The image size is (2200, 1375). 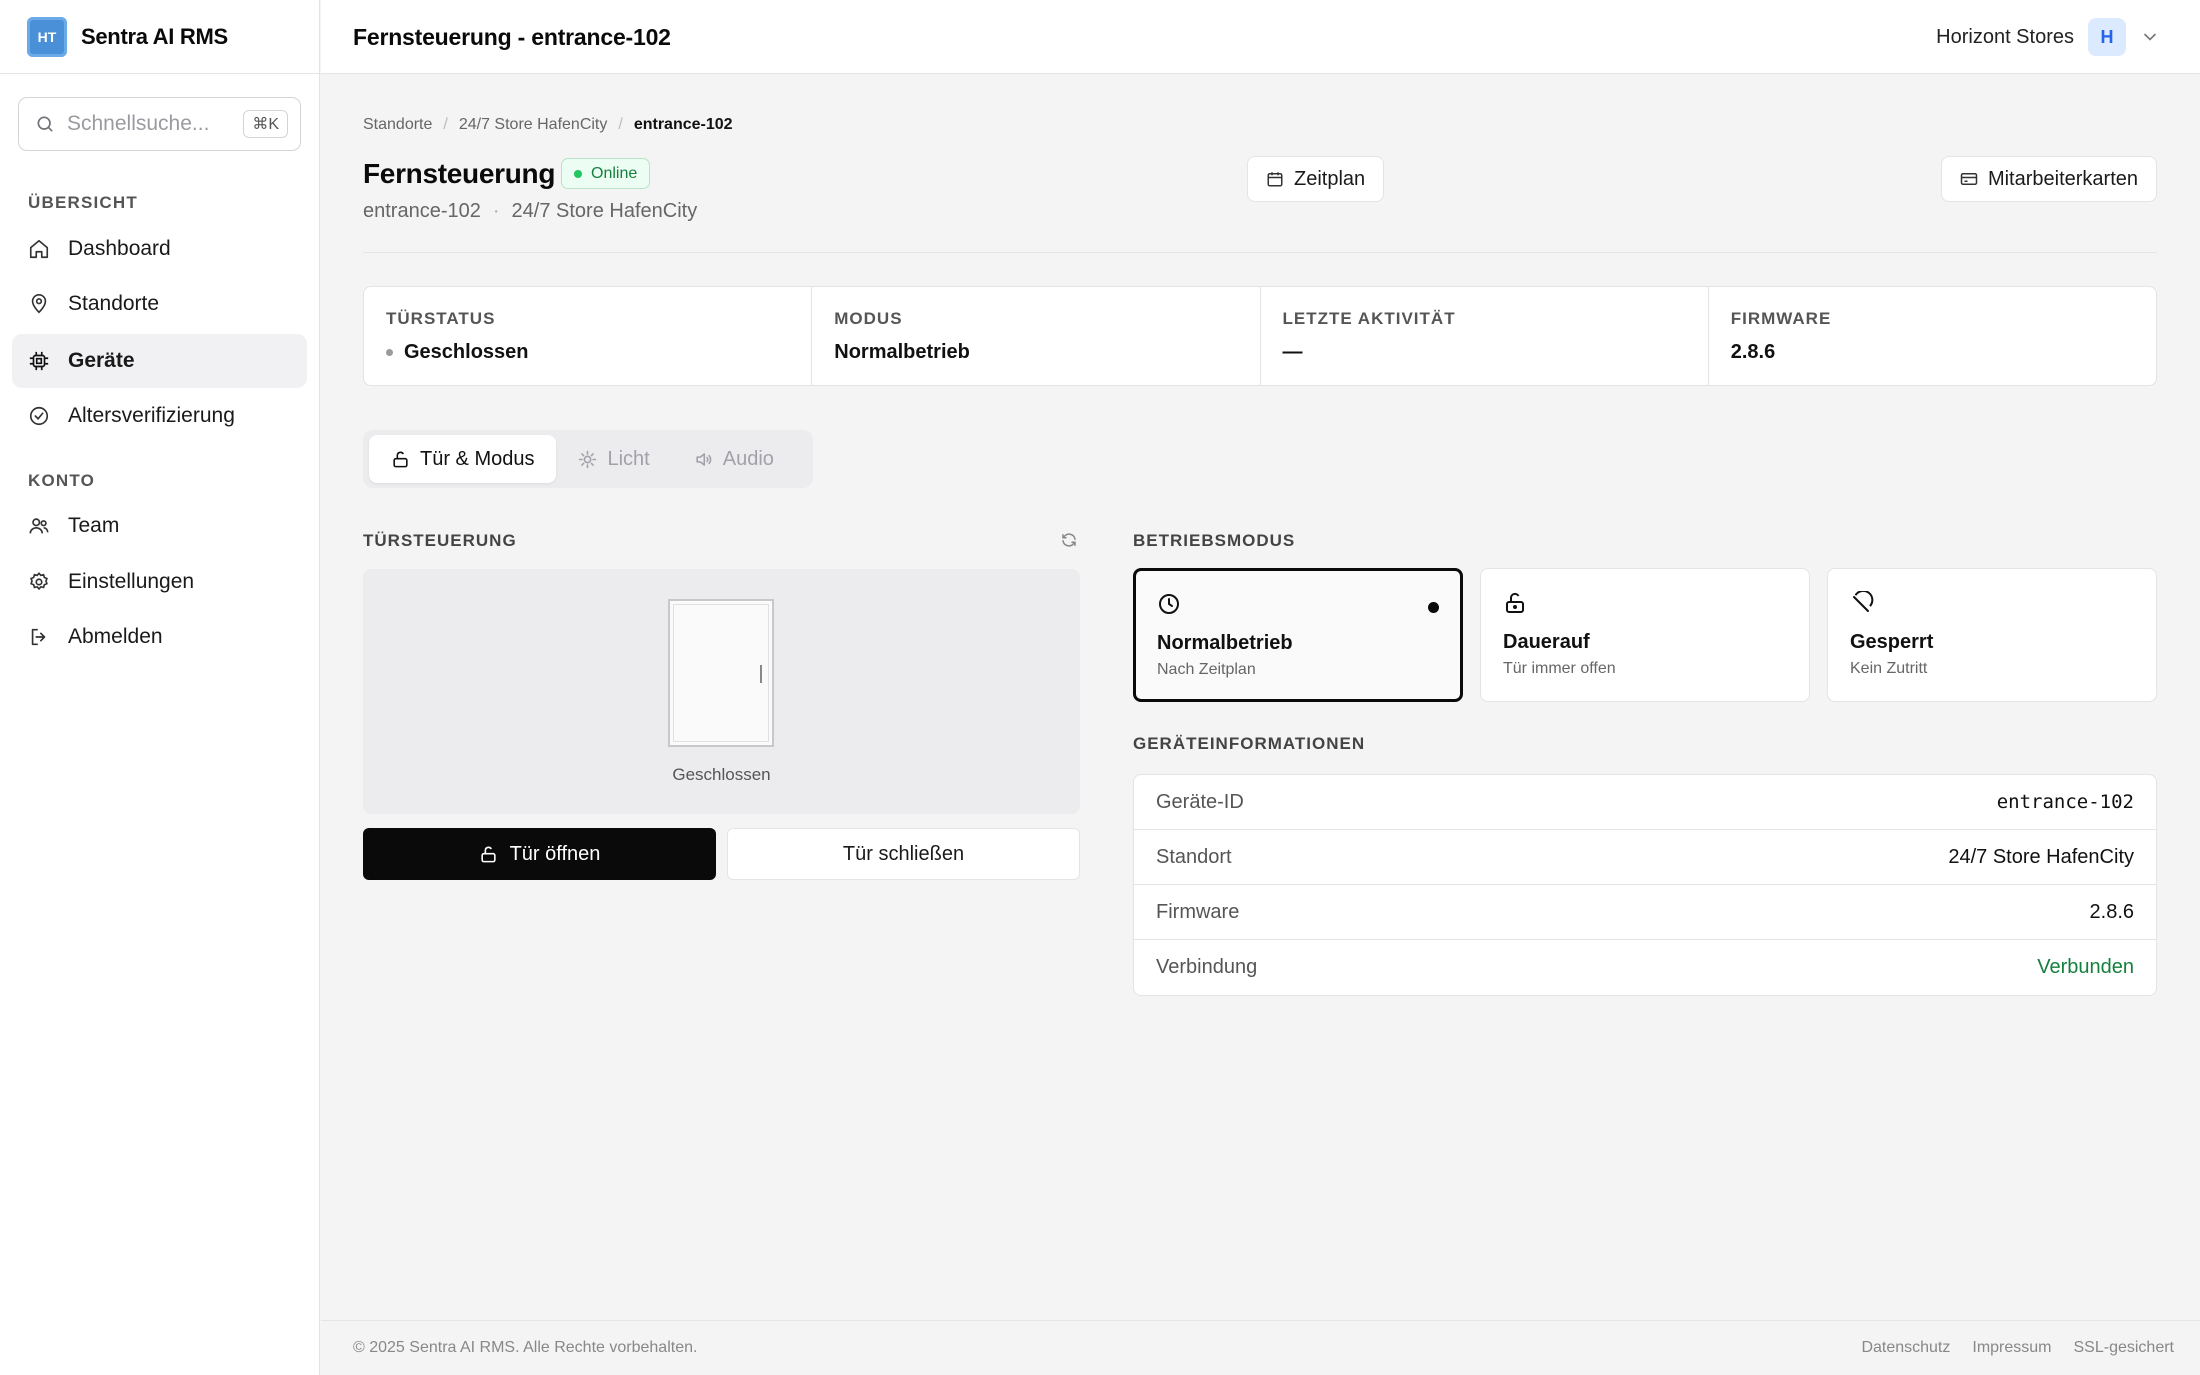 What do you see at coordinates (1207, 967) in the screenshot?
I see `info-key: Verbindung` at bounding box center [1207, 967].